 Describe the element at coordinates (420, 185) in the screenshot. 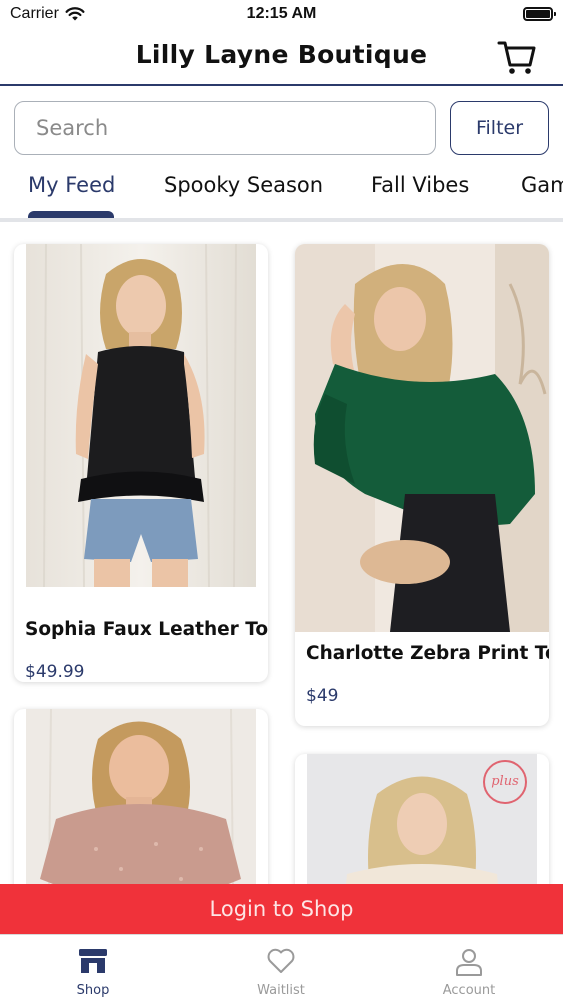

I see `tab-fall-vibes: Fall Vibes` at that location.